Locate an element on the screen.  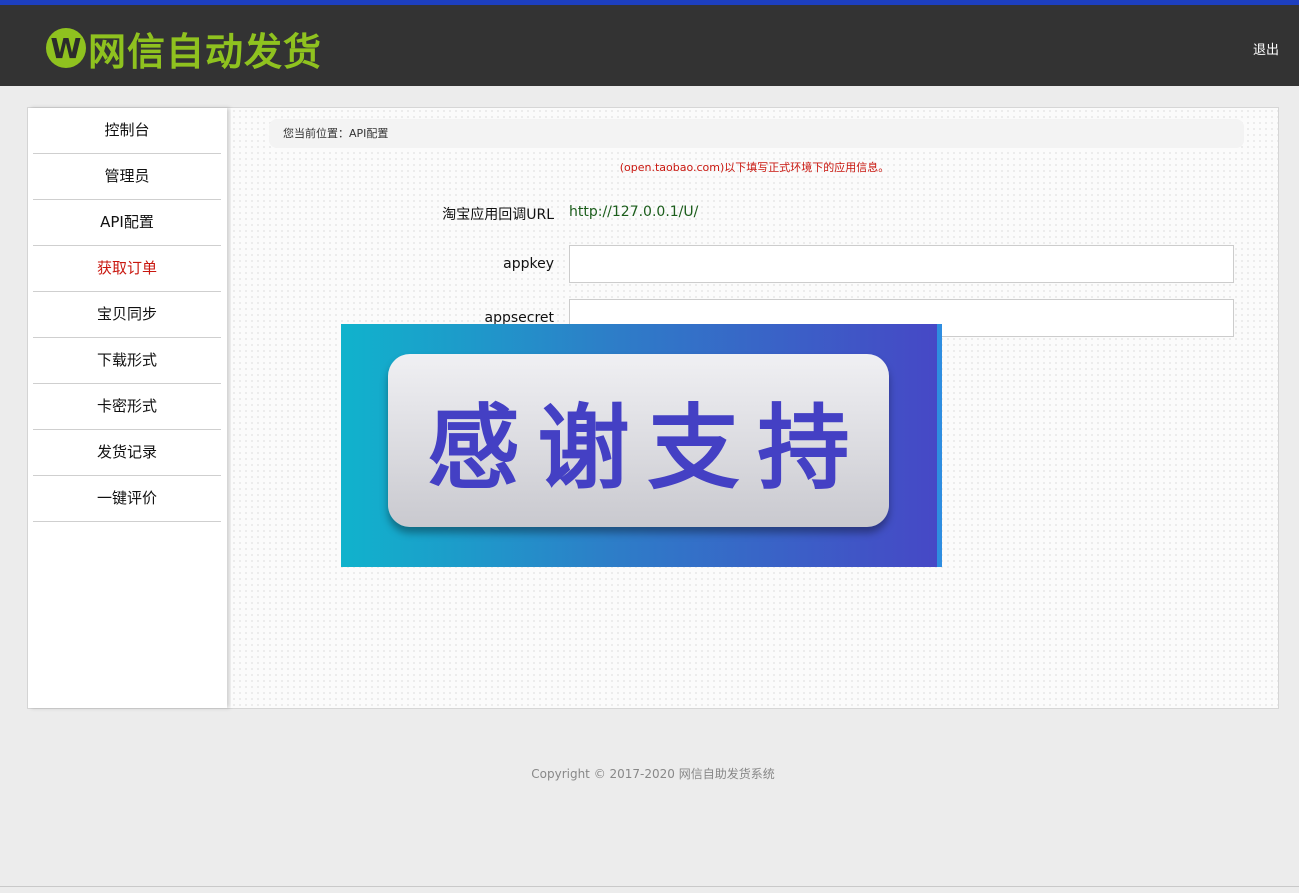
appkey-input is located at coordinates (901, 264).